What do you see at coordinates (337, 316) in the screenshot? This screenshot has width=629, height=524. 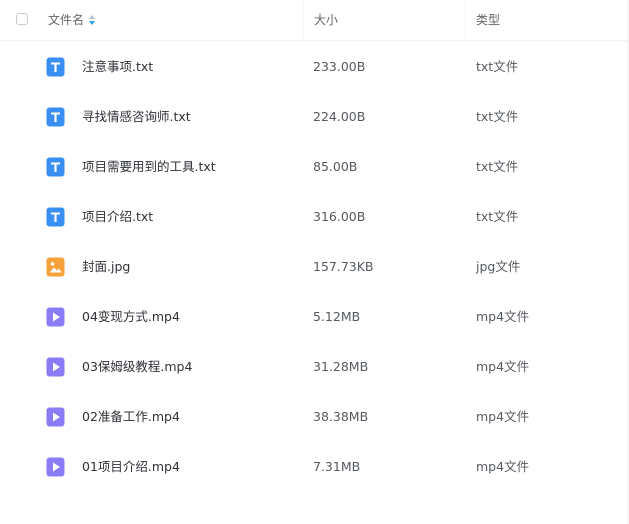 I see `file-size: 5.12MB` at bounding box center [337, 316].